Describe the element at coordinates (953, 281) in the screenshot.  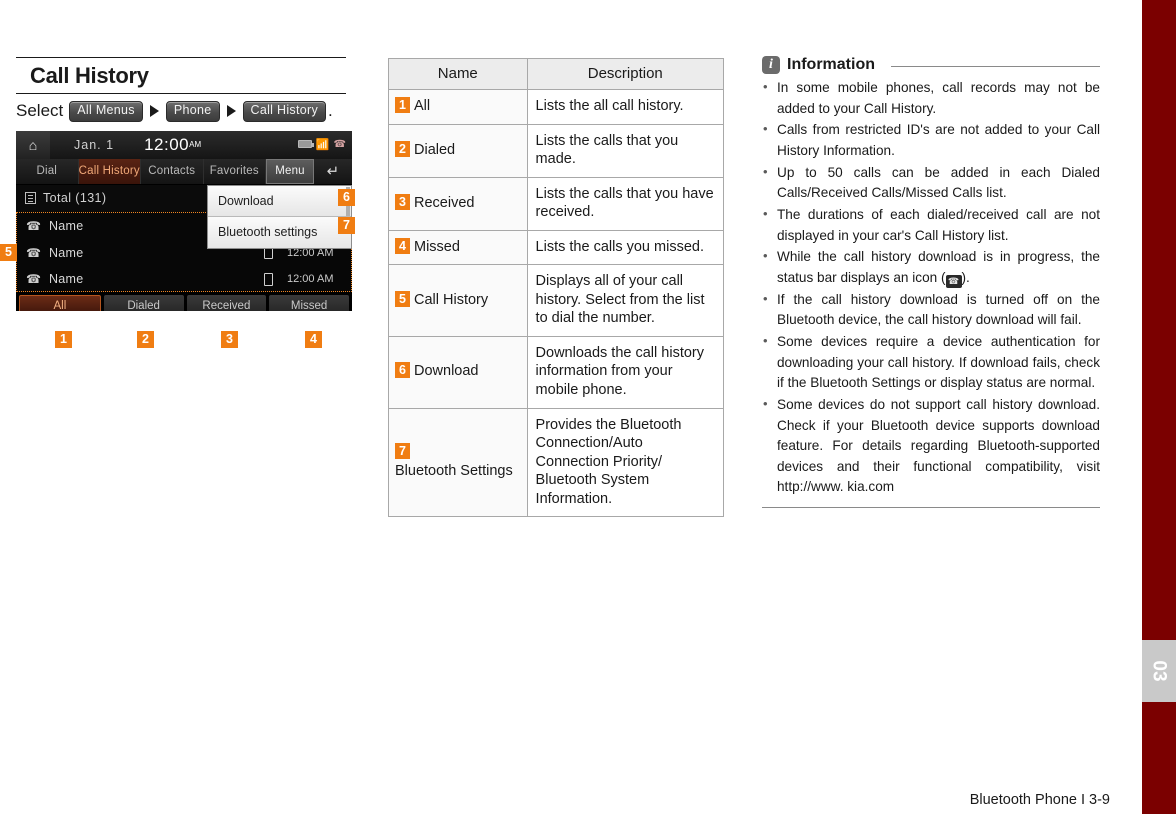
I see `call-download-icon: ☎` at that location.